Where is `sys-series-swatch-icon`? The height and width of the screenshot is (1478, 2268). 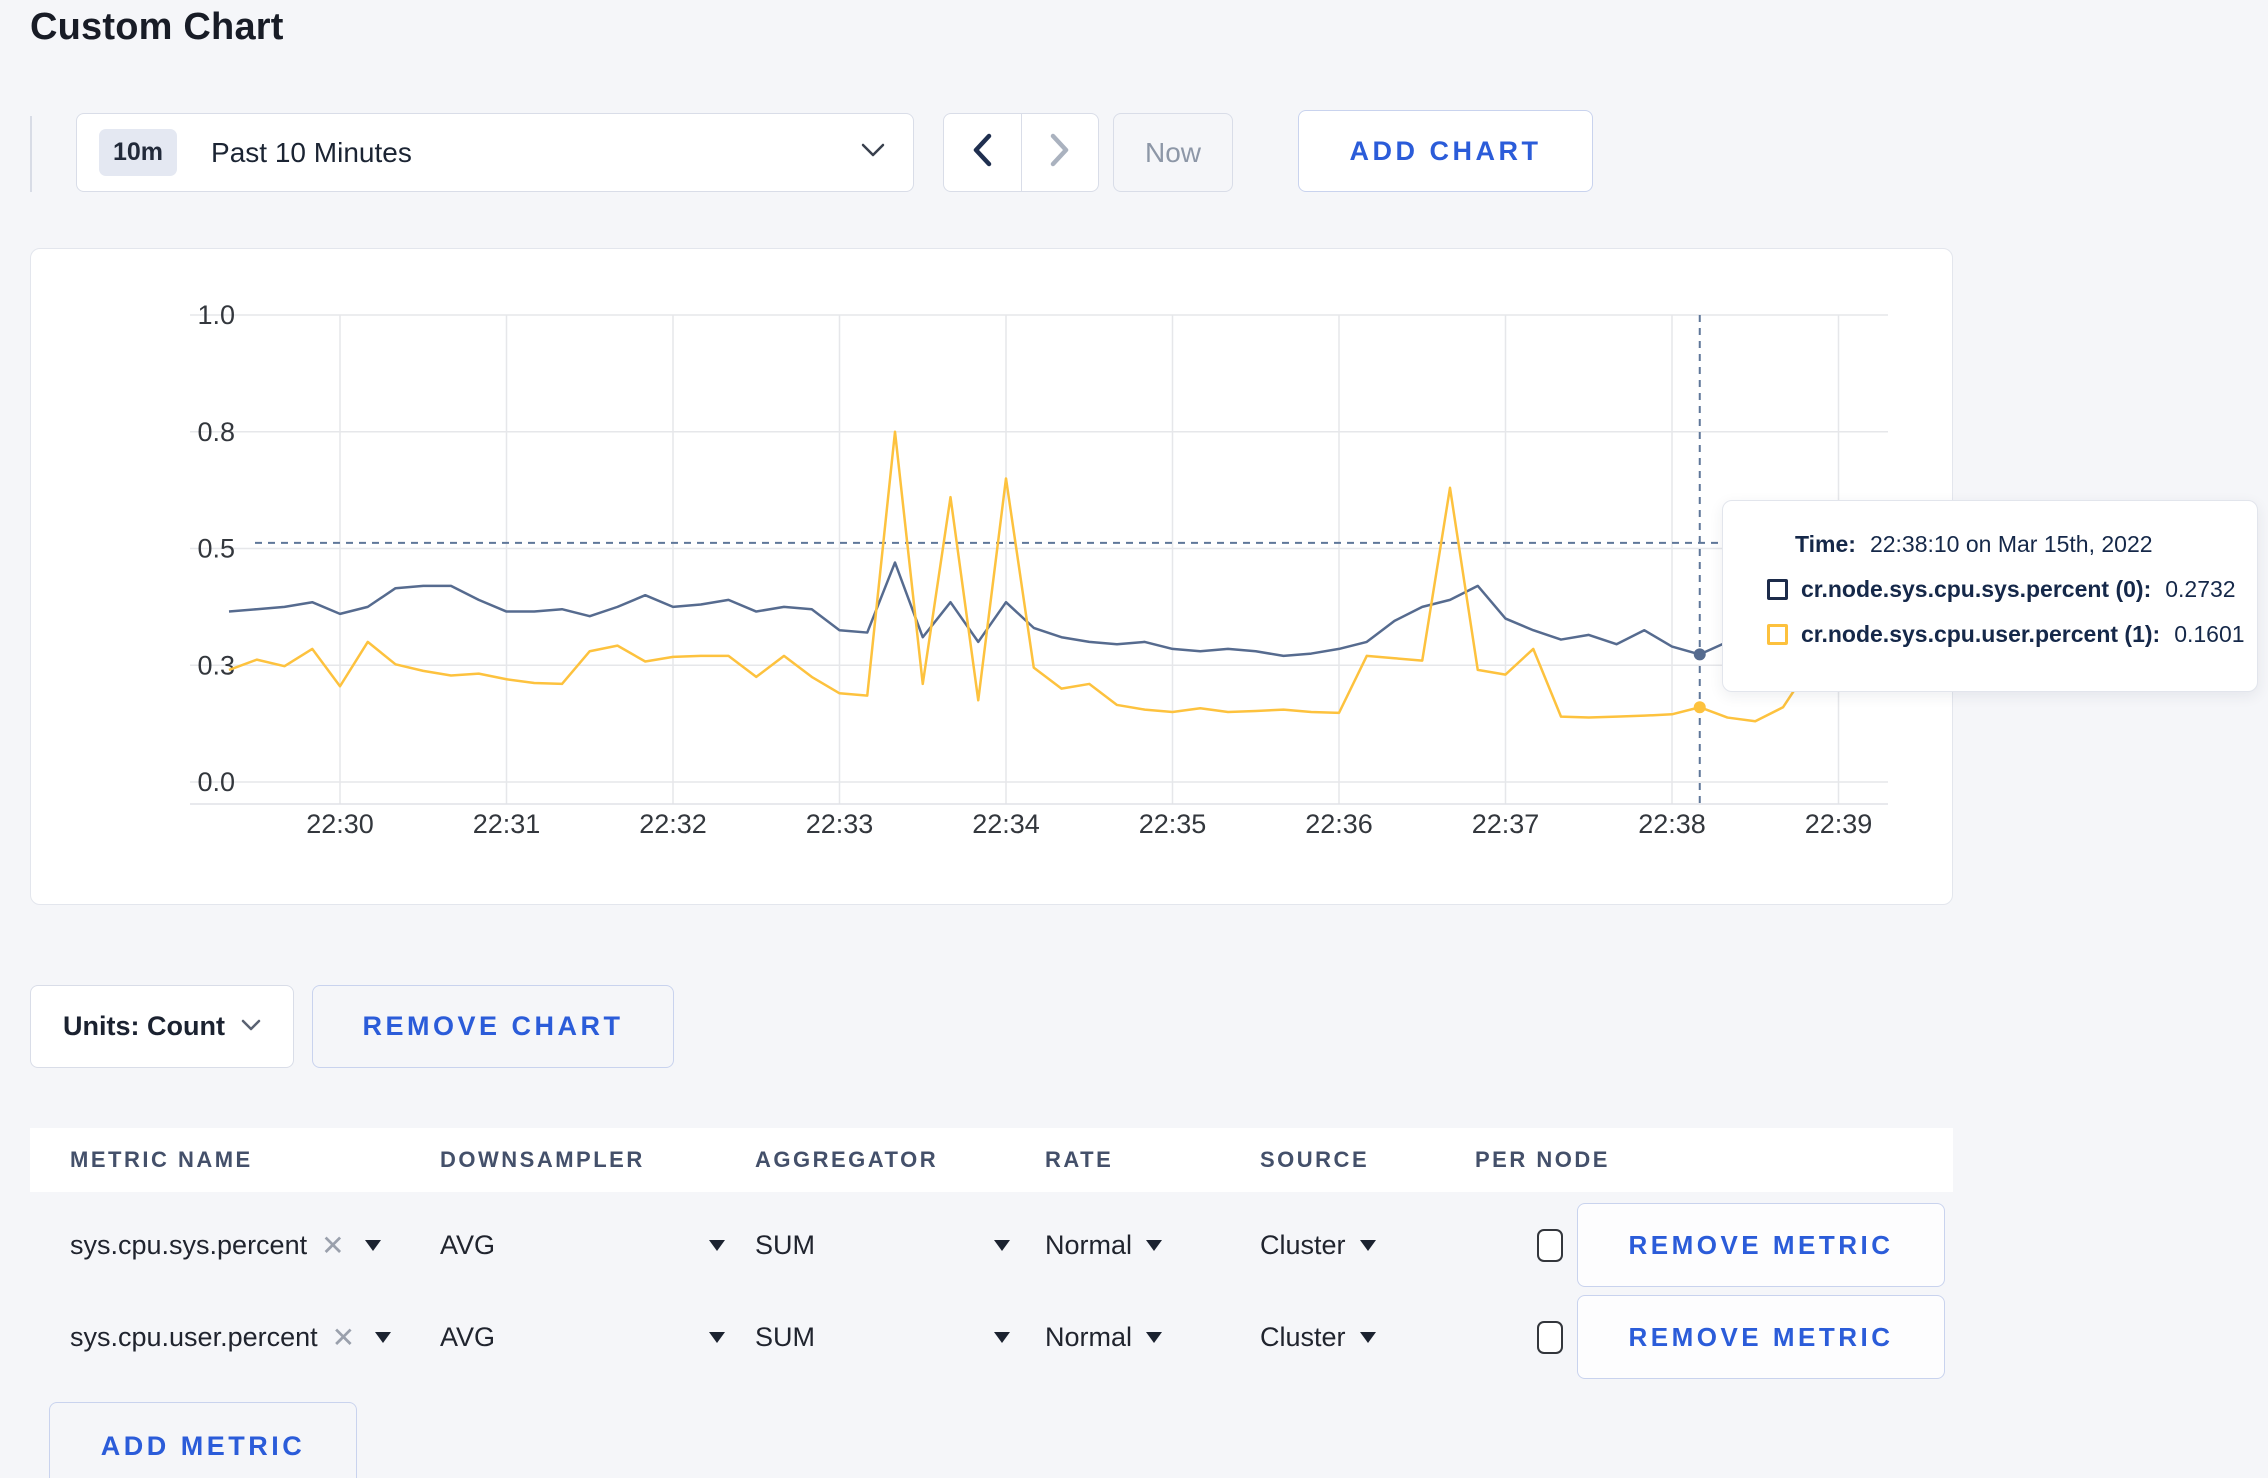 sys-series-swatch-icon is located at coordinates (1777, 589).